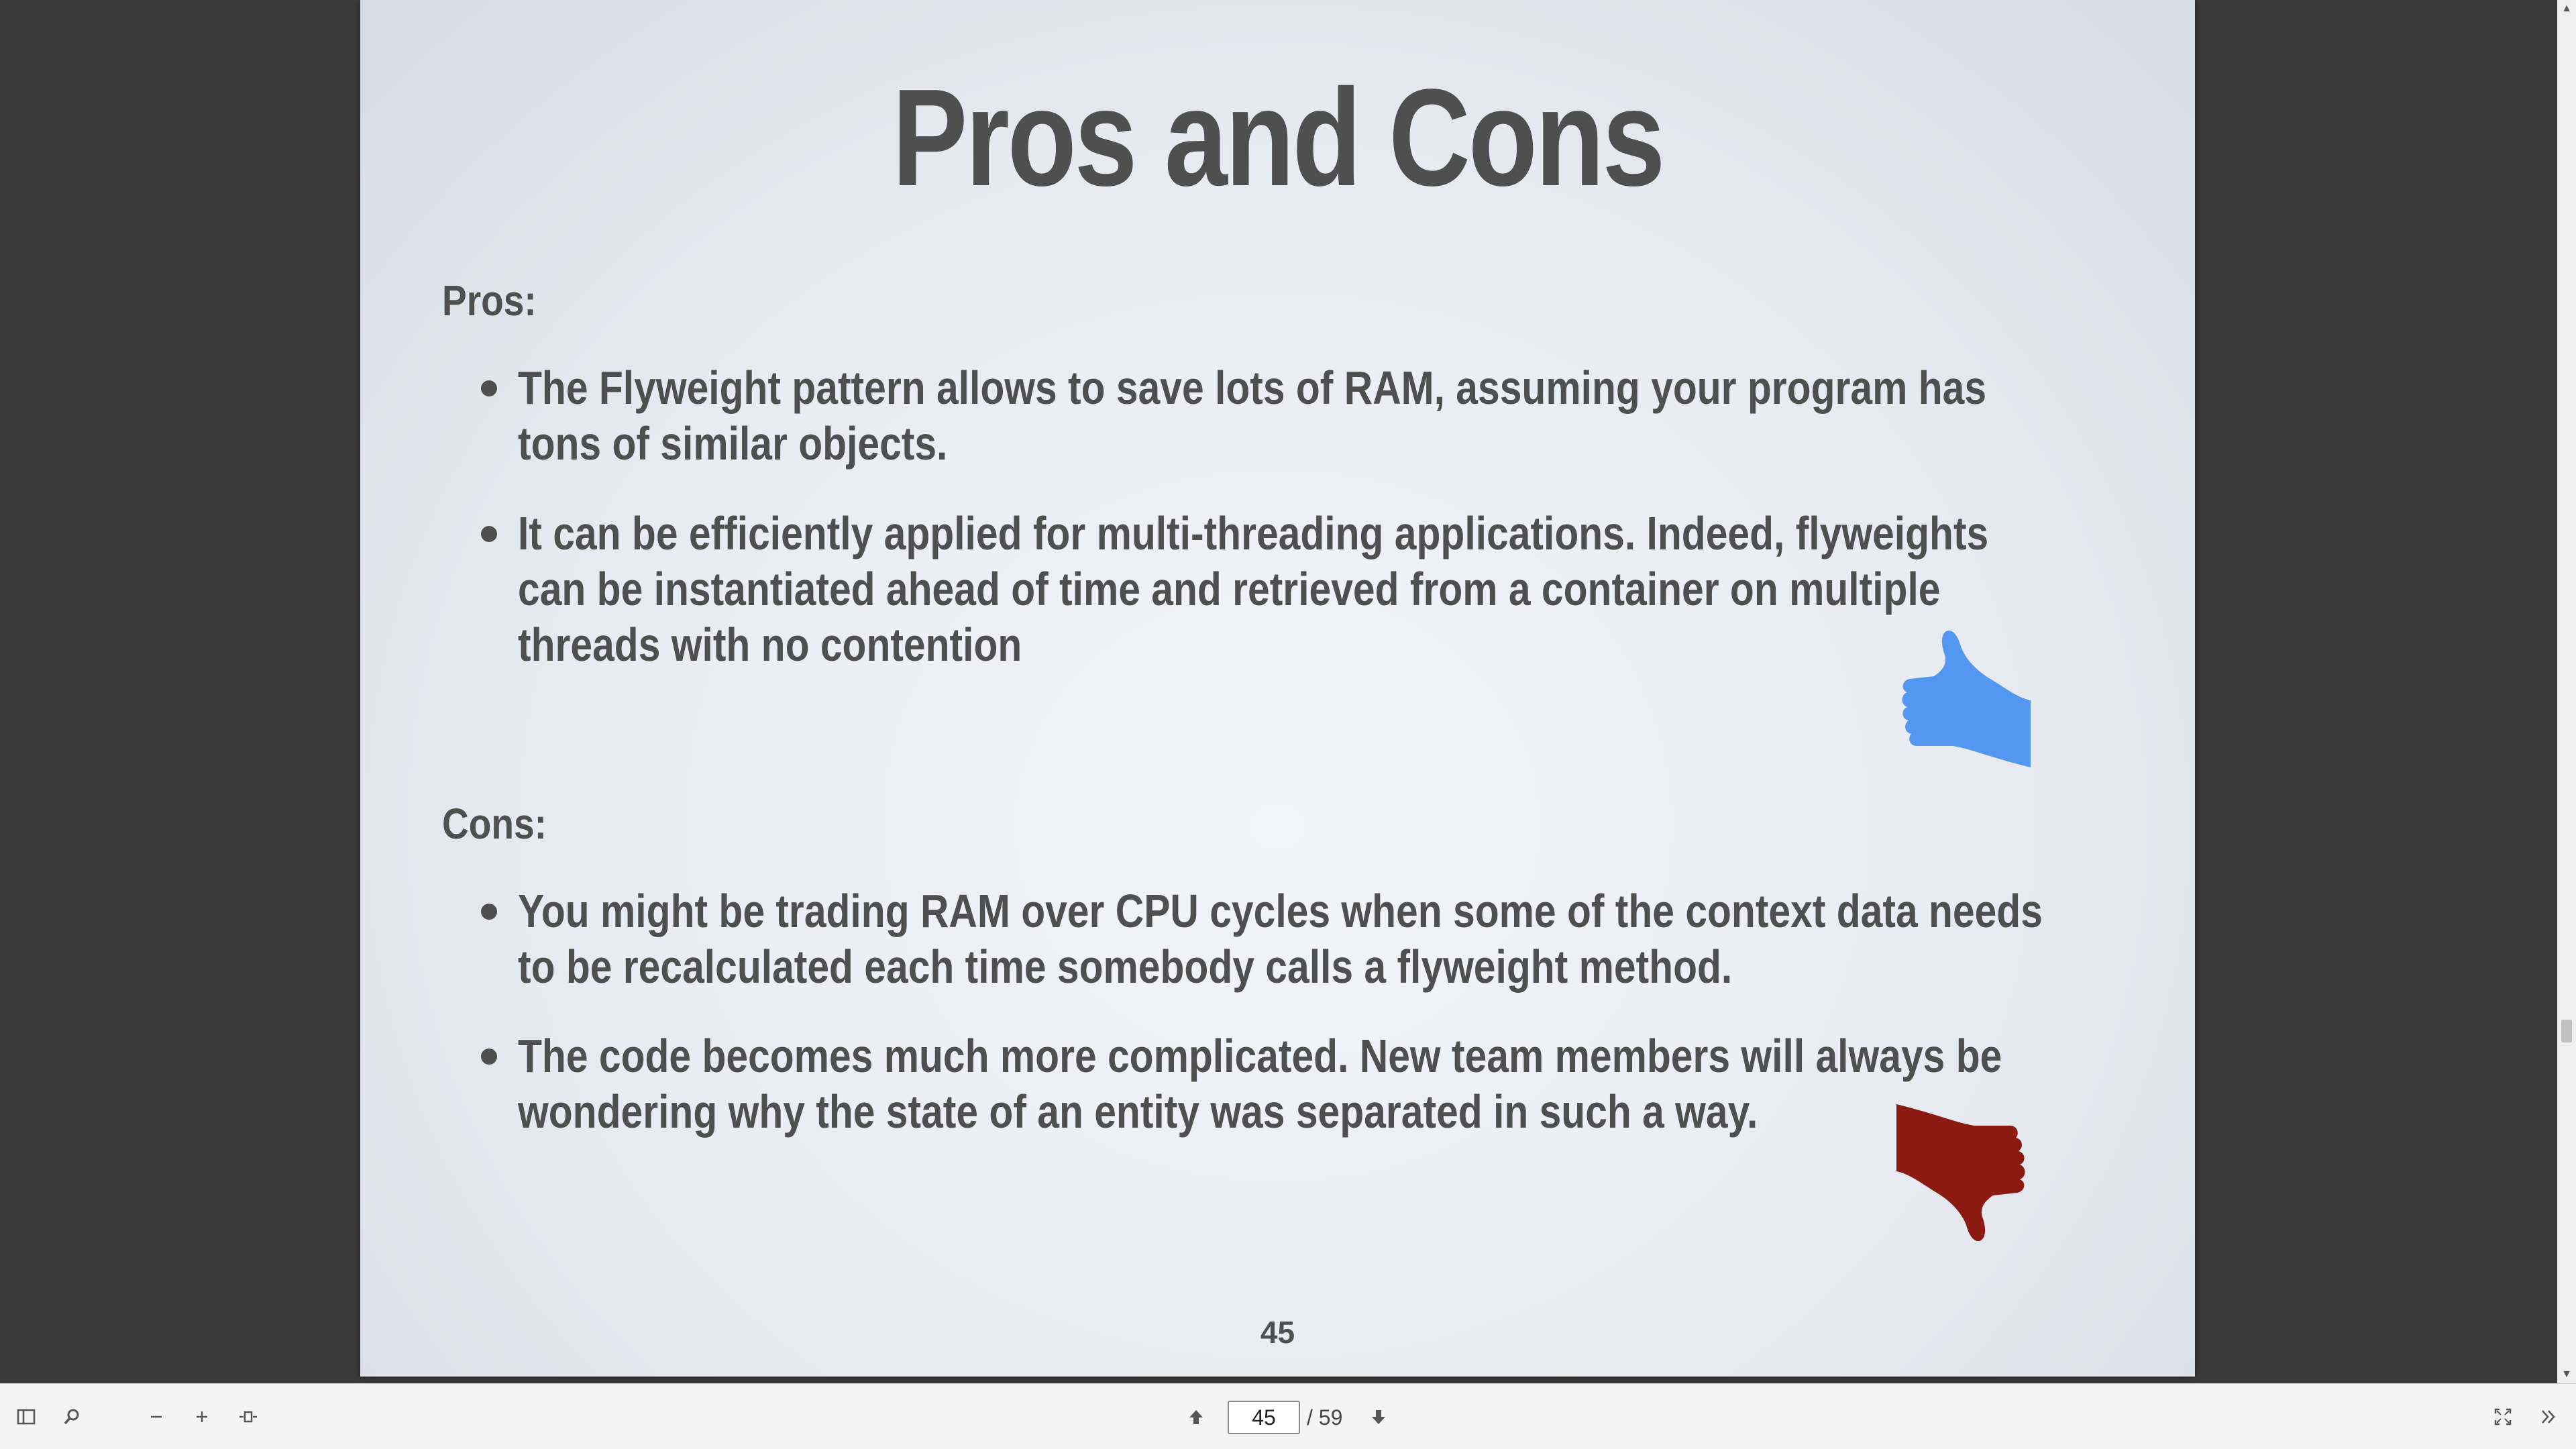 This screenshot has width=2576, height=1449. Describe the element at coordinates (2503, 1417) in the screenshot. I see `fullscreen-icon` at that location.